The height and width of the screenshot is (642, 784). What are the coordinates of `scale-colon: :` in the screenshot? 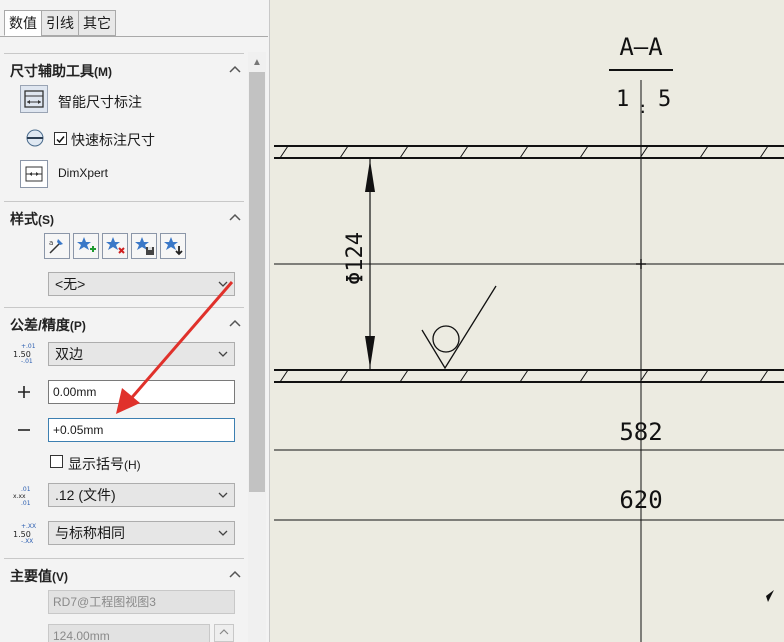 It's located at (643, 107).